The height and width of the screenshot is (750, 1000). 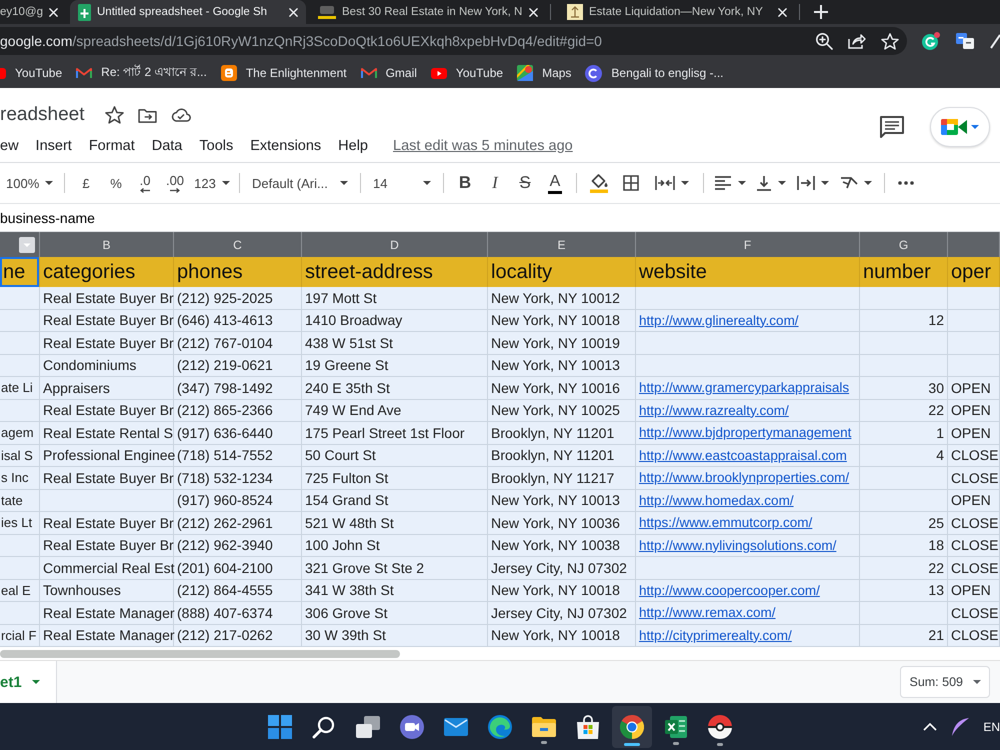 I want to click on table-header-cell: number, so click(x=904, y=272).